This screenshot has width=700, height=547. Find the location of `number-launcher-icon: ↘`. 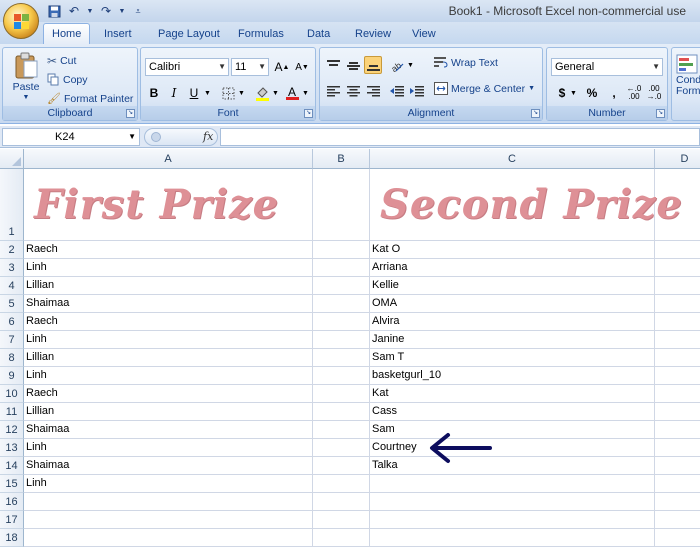

number-launcher-icon: ↘ is located at coordinates (660, 113).